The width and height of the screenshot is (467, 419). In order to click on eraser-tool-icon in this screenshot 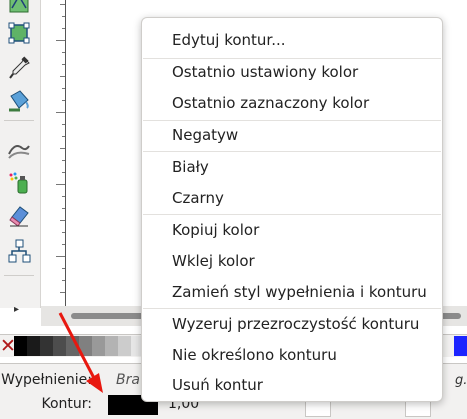, I will do `click(19, 216)`.